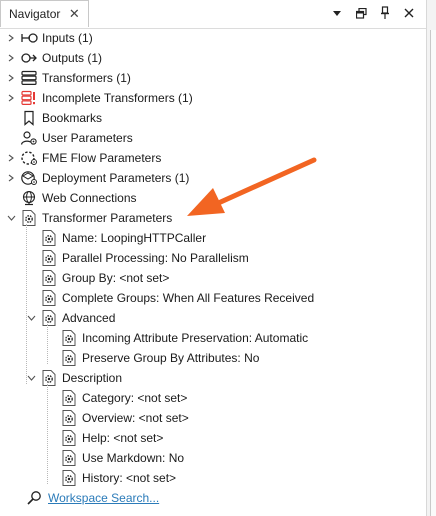 This screenshot has height=516, width=436. Describe the element at coordinates (155, 258) in the screenshot. I see `tree-item-label: Parallel Processing: No Parallelism` at that location.